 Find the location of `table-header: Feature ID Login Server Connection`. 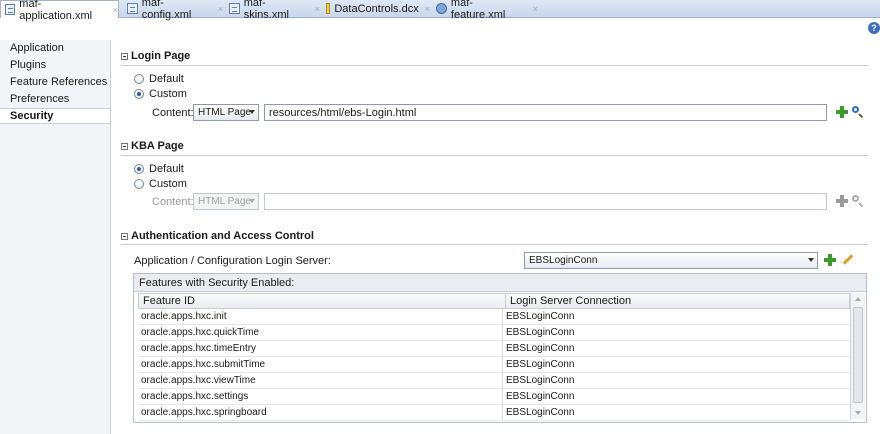

table-header: Feature ID Login Server Connection is located at coordinates (494, 301).